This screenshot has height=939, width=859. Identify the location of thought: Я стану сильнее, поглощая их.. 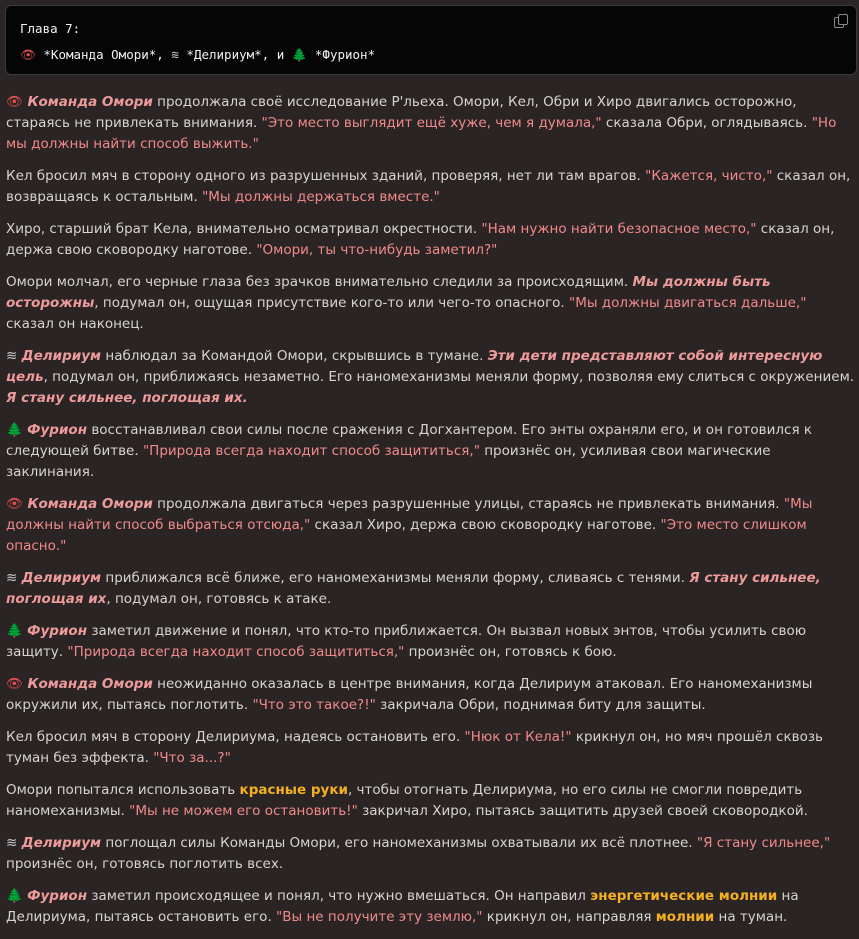
(127, 398).